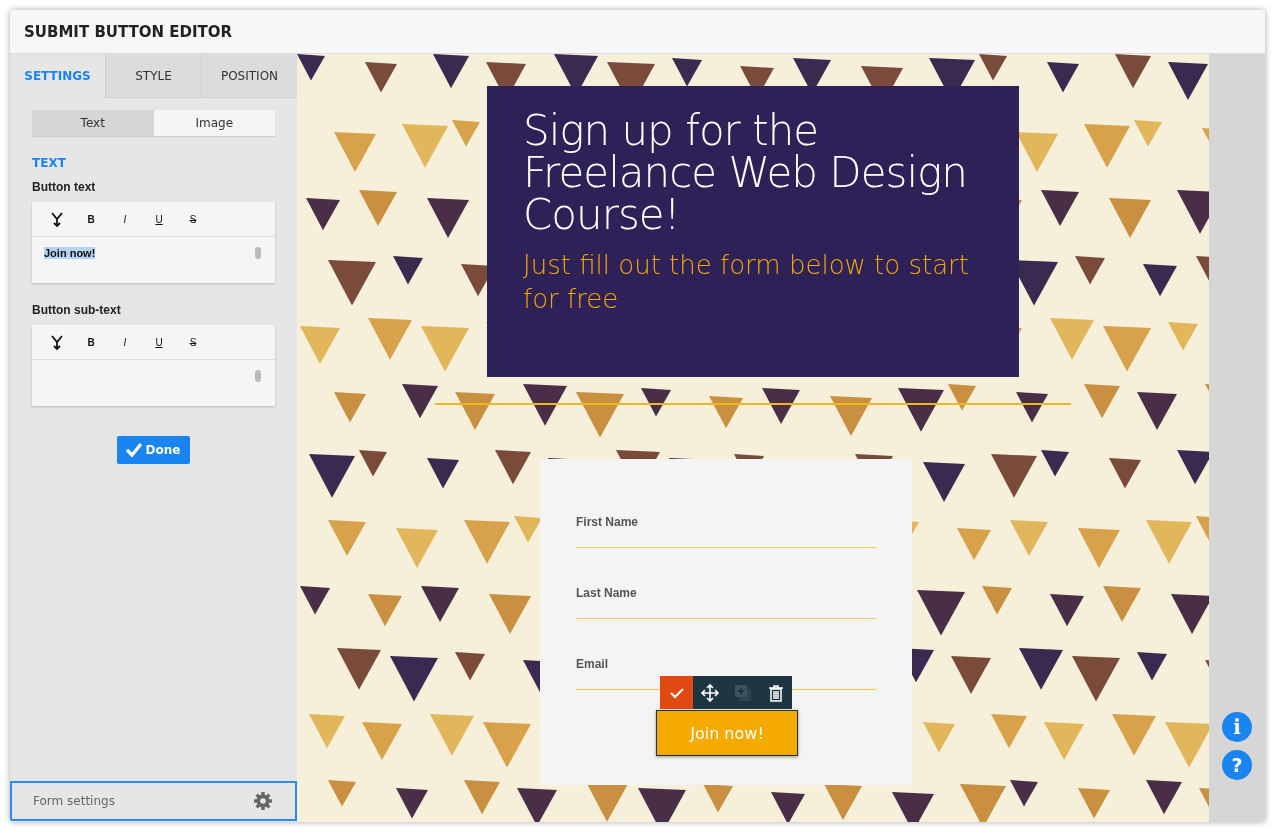 The image size is (1275, 833). What do you see at coordinates (74, 801) in the screenshot?
I see `form-settings-label: Form settings` at bounding box center [74, 801].